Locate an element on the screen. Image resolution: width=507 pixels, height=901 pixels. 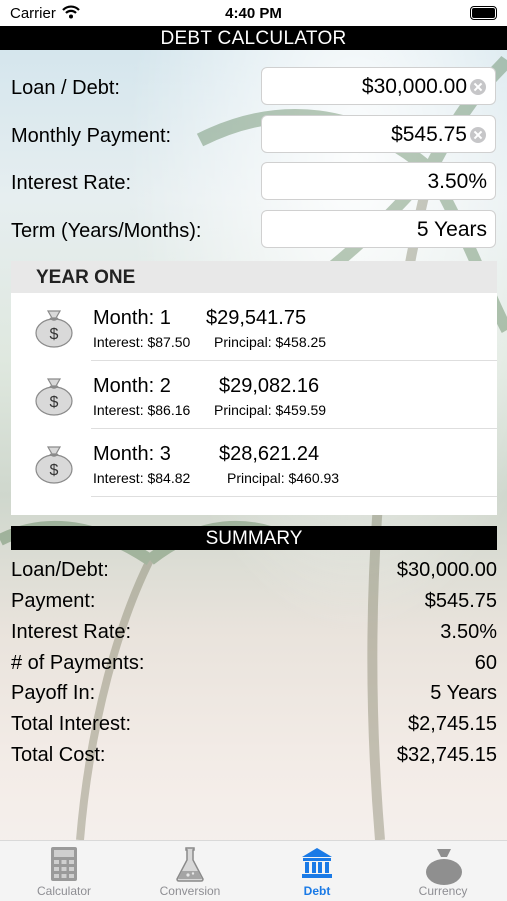
summary-row: Payoff In: 5 Years is located at coordinates (254, 694).